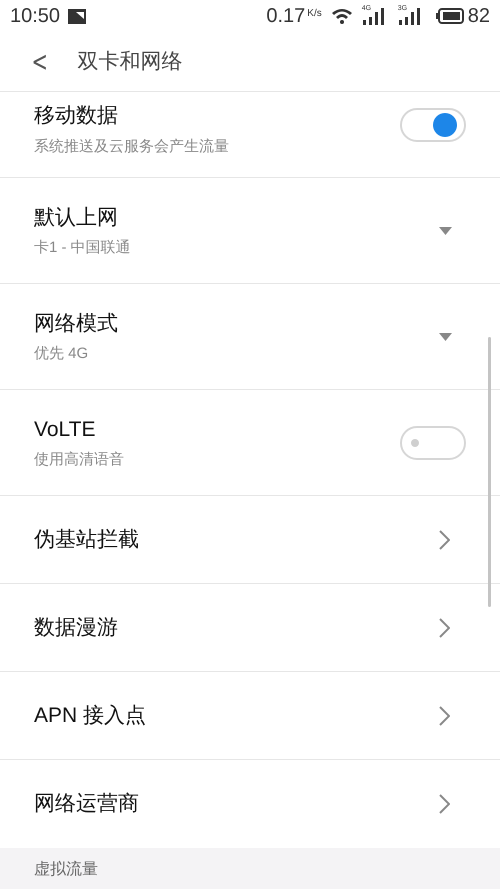 This screenshot has height=889, width=500. I want to click on setting-title: VoLTE, so click(65, 429).